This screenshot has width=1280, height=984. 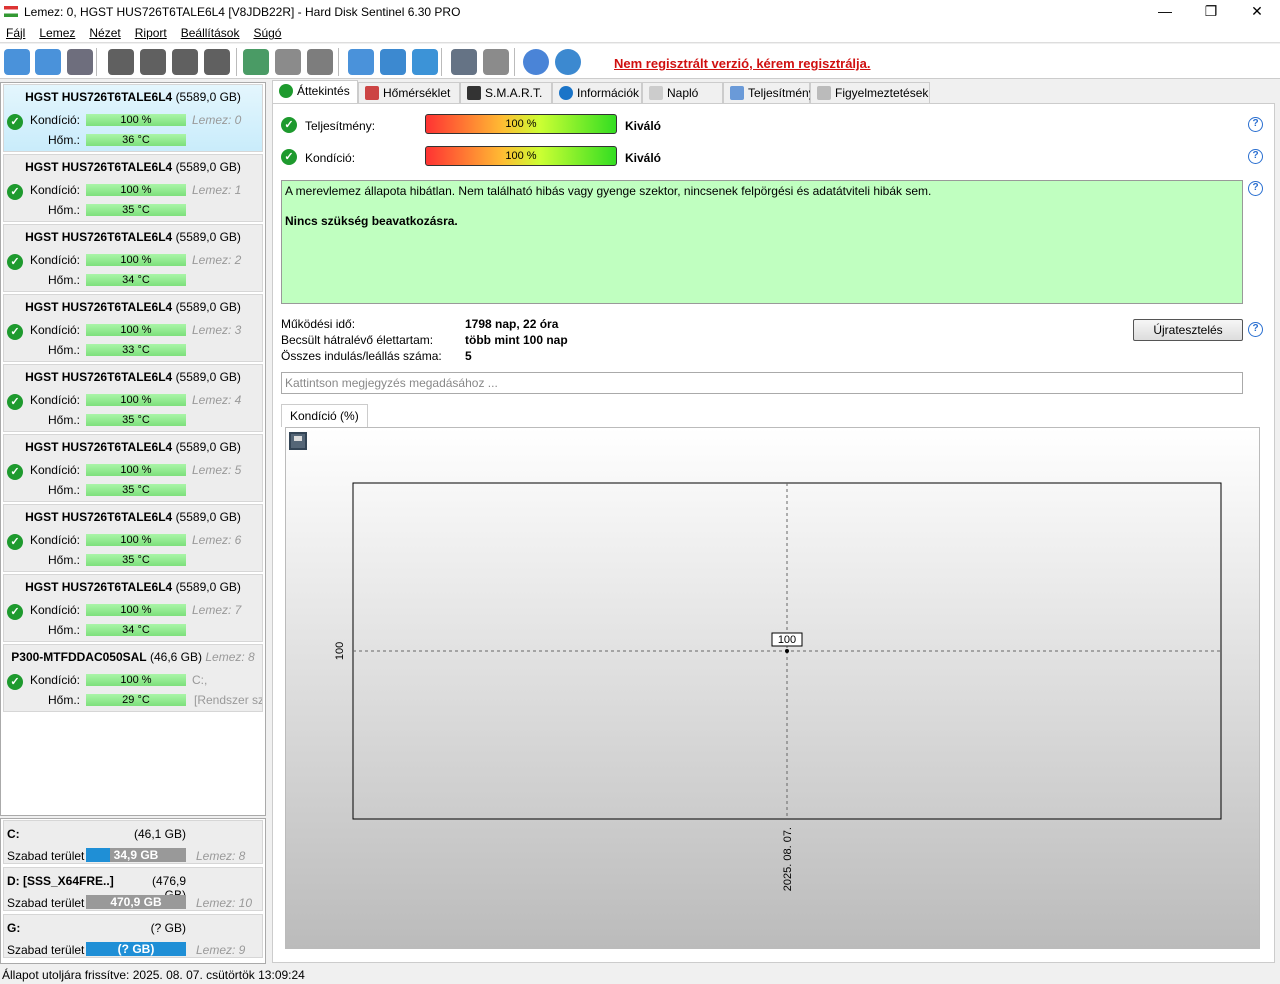 What do you see at coordinates (224, 903) in the screenshot?
I see `disk-number: Lemez: 10` at bounding box center [224, 903].